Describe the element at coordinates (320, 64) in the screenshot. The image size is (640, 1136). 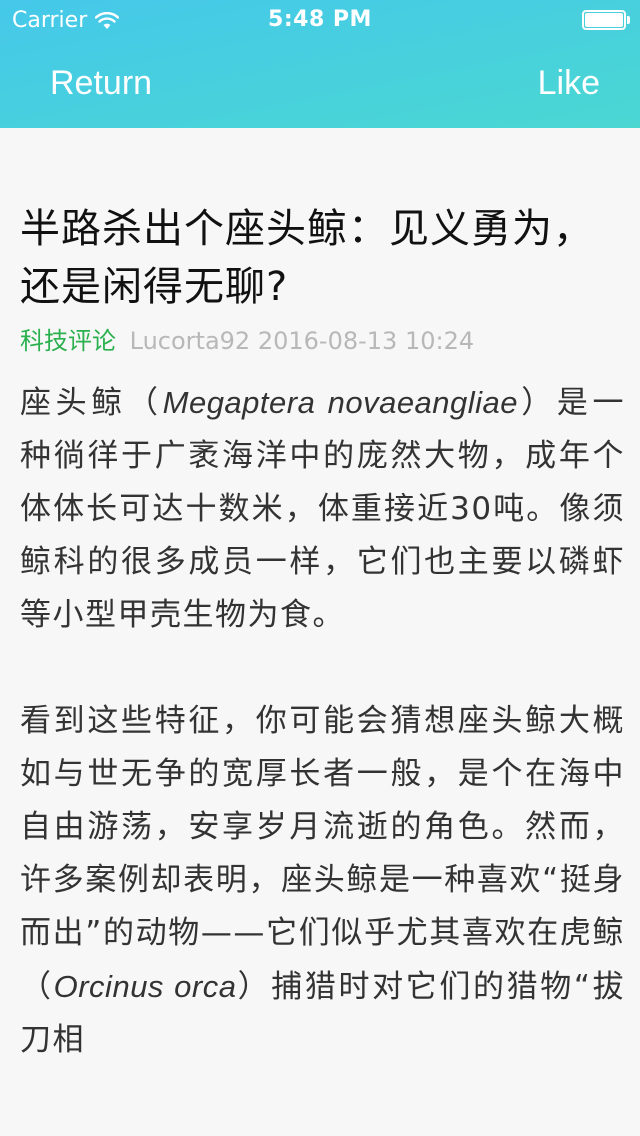
I see `navigation-header: Carrier 5:48 PM Return Like` at that location.